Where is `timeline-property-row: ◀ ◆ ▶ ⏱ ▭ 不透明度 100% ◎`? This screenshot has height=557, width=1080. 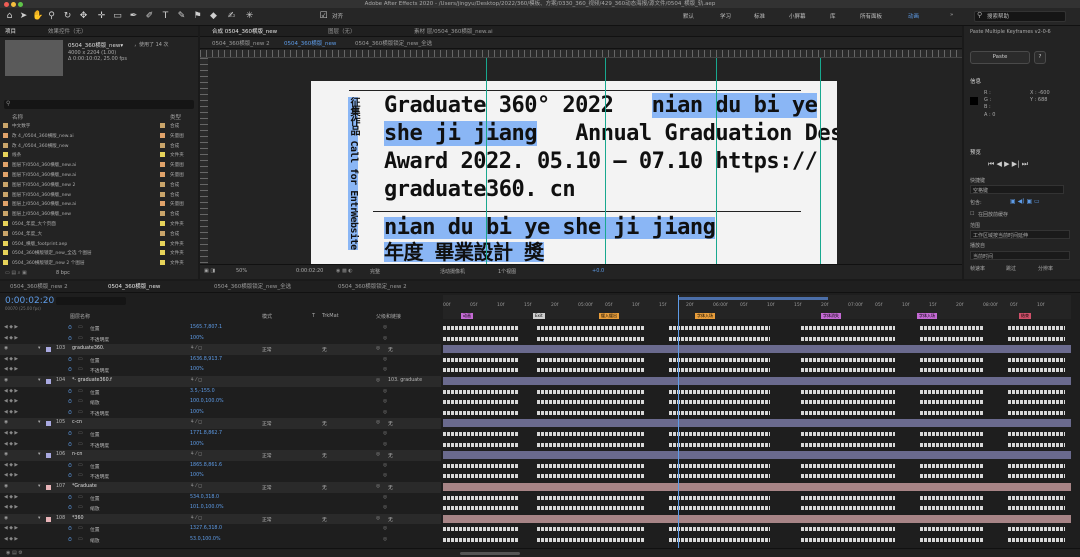
timeline-property-row: ◀ ◆ ▶ ⏱ ▭ 不透明度 100% ◎ is located at coordinates (220, 476).